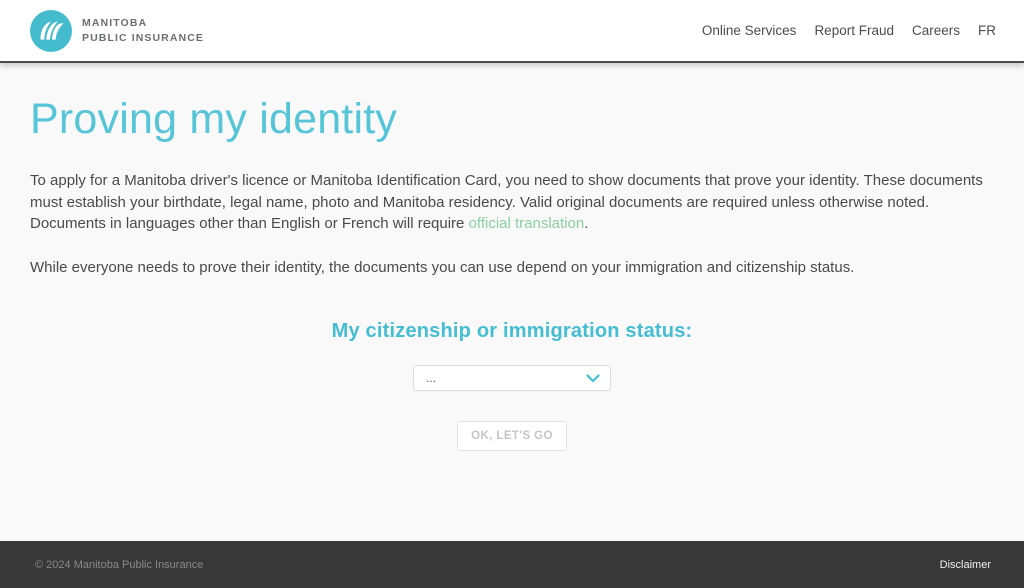 The width and height of the screenshot is (1024, 588). Describe the element at coordinates (119, 564) in the screenshot. I see `footer-copyright: © 2024 Manitoba Public Insurance` at that location.